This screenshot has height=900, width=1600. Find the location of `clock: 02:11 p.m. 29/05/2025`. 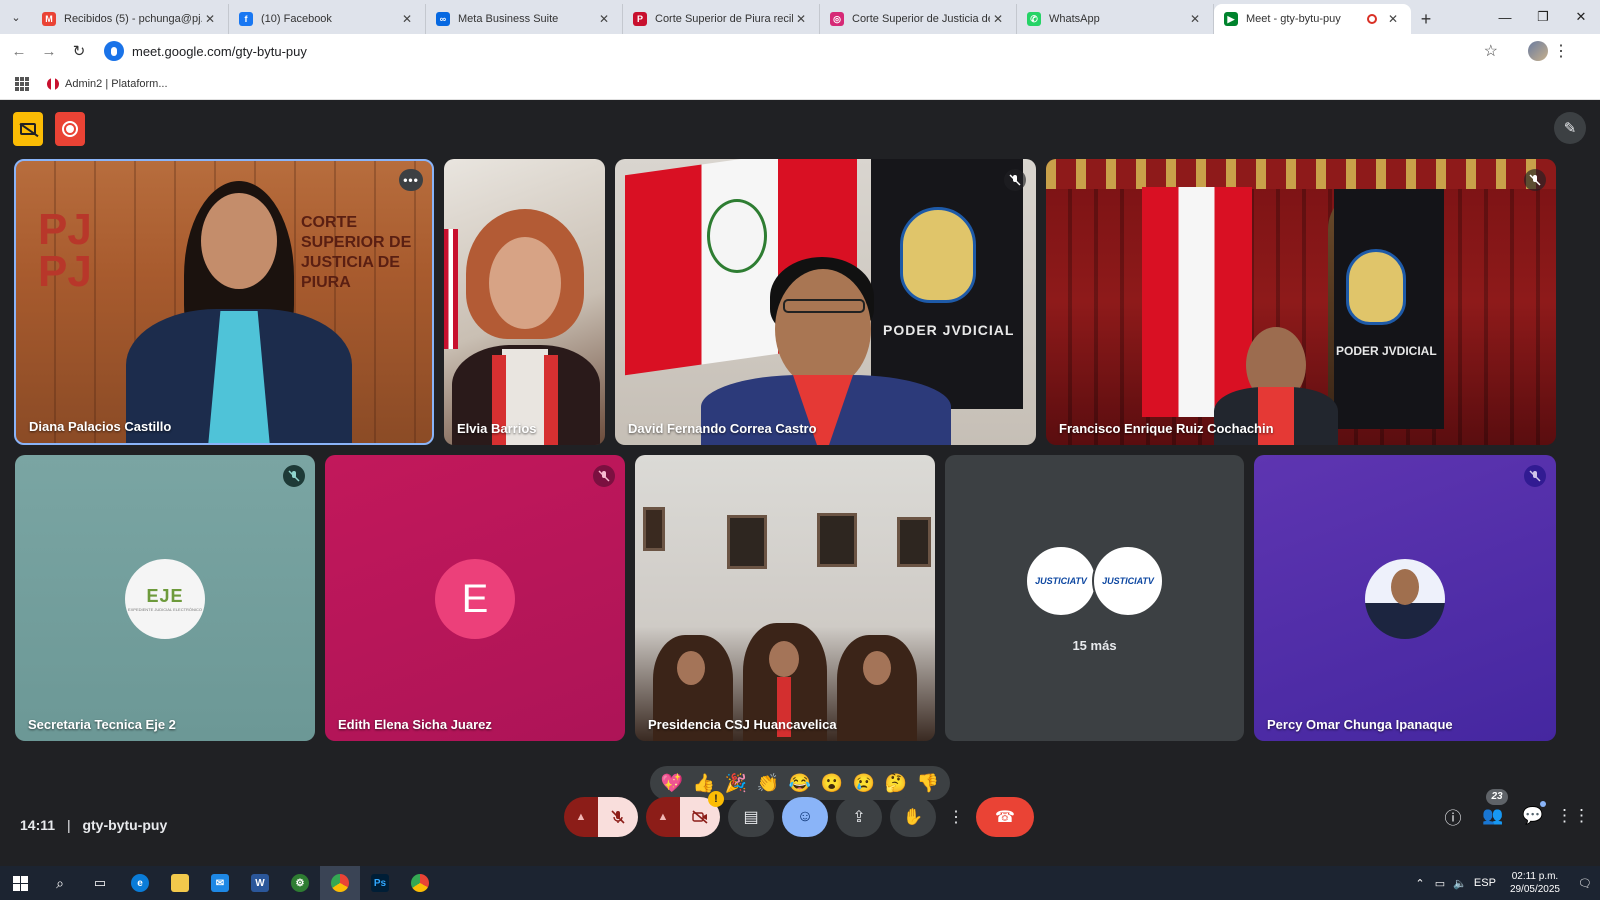

clock: 02:11 p.m. 29/05/2025 is located at coordinates (1535, 883).